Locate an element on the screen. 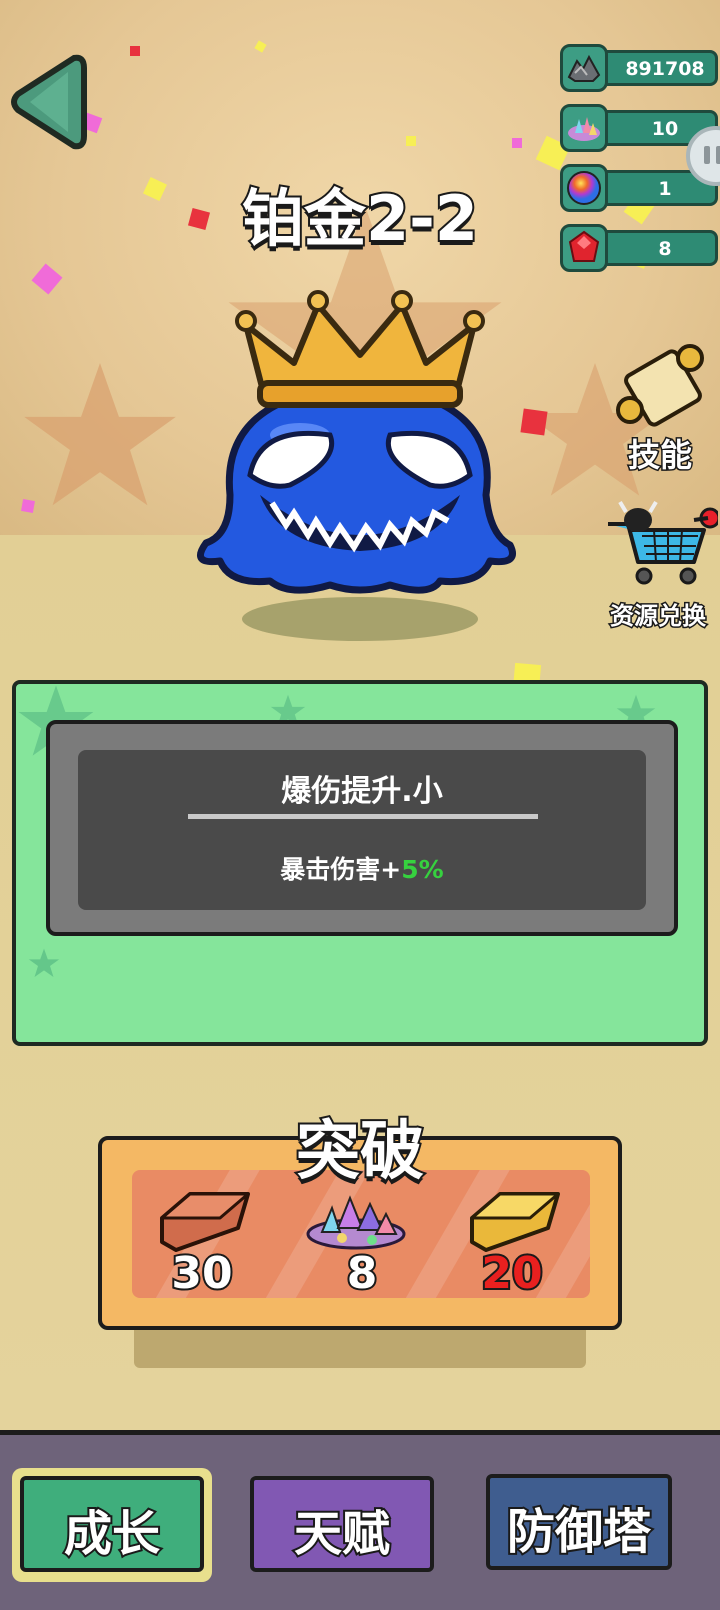 The image size is (720, 1610). upgrade-desc-value: 5% is located at coordinates (422, 869).